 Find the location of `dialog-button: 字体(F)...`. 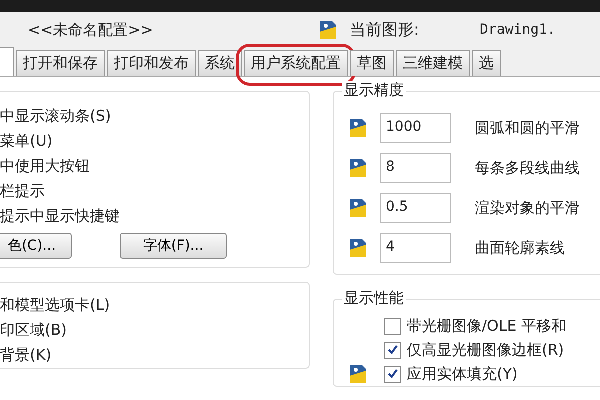

dialog-button: 字体(F)... is located at coordinates (173, 246).